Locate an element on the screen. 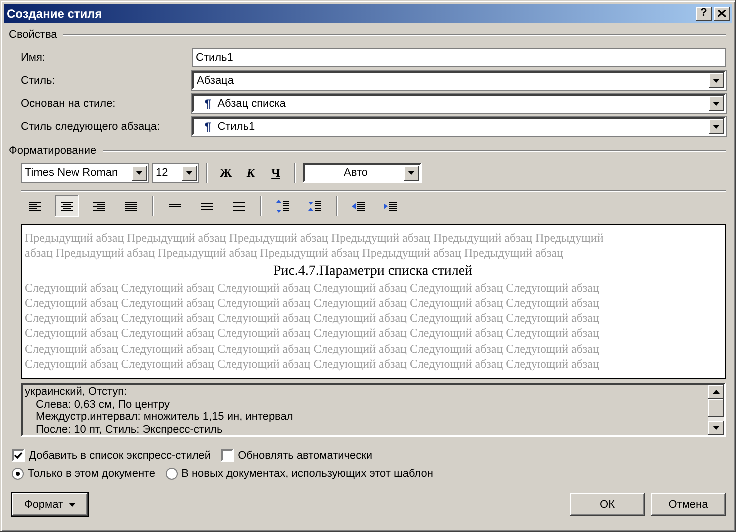  checkbox-label: Обновлять автоматически is located at coordinates (305, 456).